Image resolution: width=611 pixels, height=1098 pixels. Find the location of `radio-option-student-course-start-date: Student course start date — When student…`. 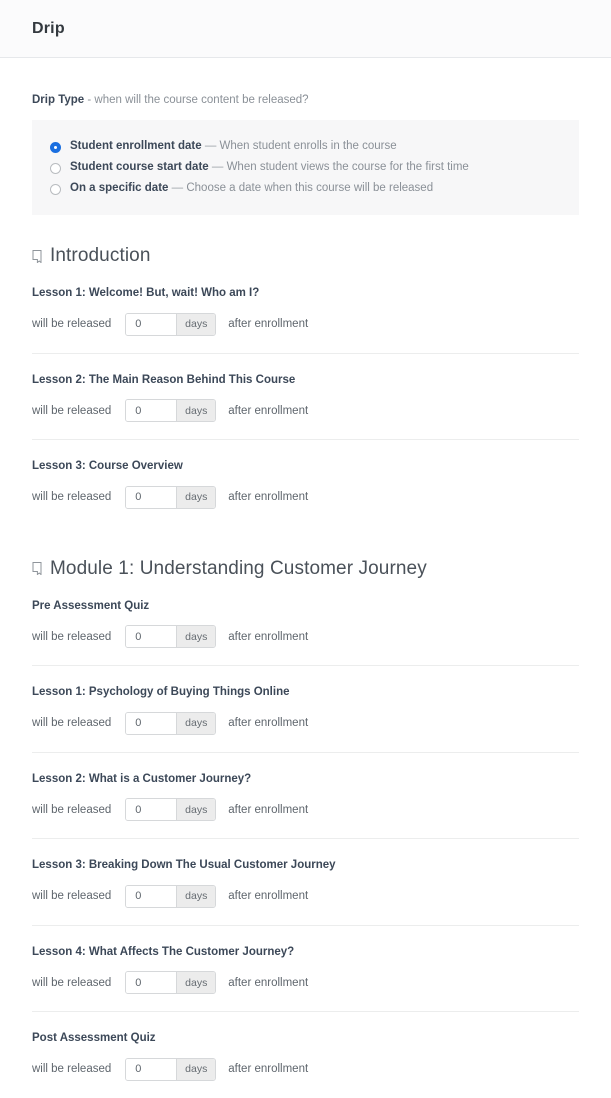

radio-option-student-course-start-date: Student course start date — When student… is located at coordinates (305, 168).